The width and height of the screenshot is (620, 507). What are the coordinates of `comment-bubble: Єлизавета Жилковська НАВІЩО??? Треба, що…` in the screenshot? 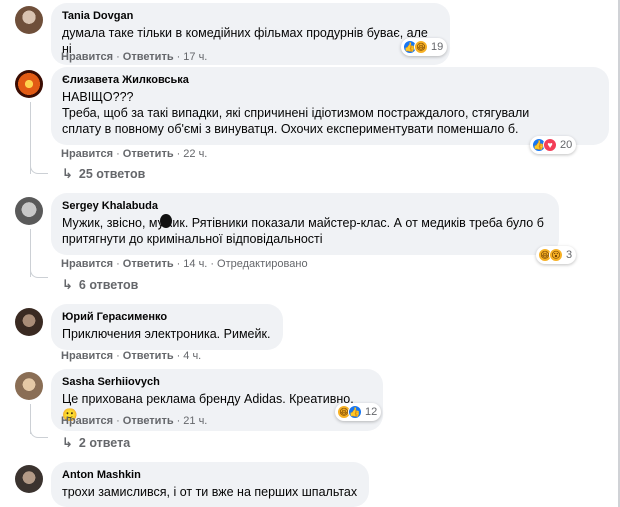 It's located at (330, 106).